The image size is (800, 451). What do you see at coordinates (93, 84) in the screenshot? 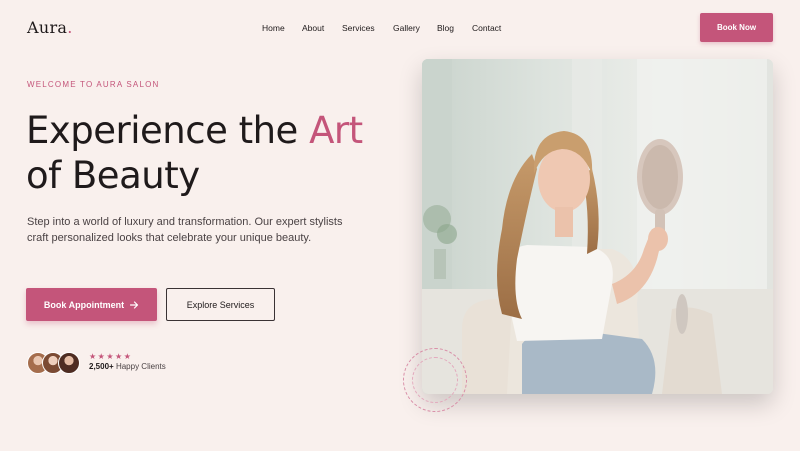
I see `hero-eyebrow: WELCOME TO AURA SALON` at bounding box center [93, 84].